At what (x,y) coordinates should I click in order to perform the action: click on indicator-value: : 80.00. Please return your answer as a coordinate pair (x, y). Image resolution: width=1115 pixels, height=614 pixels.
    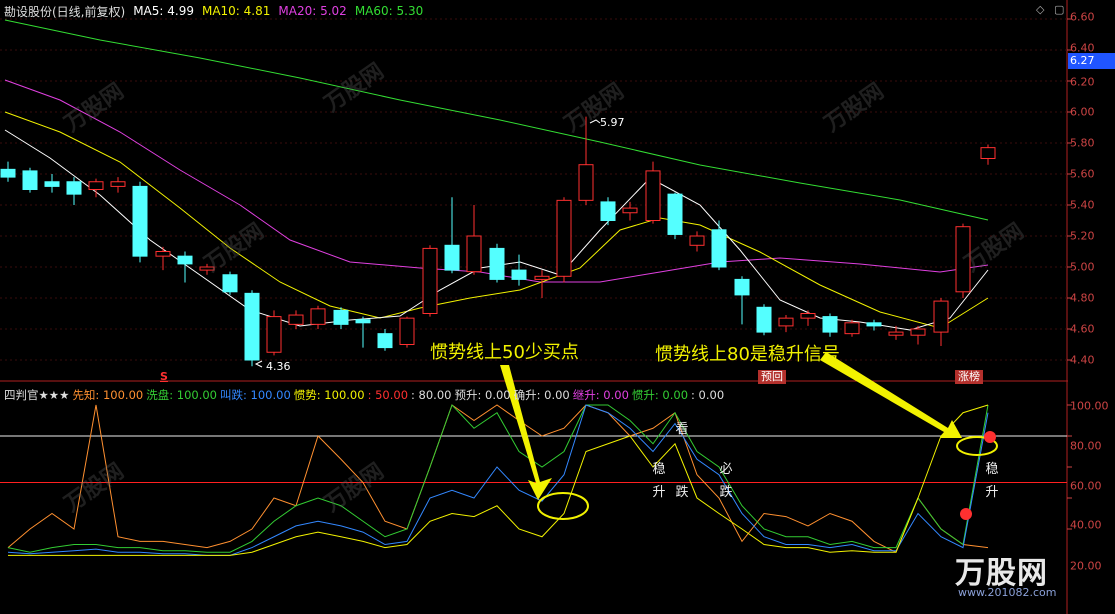
    Looking at the image, I should click on (431, 395).